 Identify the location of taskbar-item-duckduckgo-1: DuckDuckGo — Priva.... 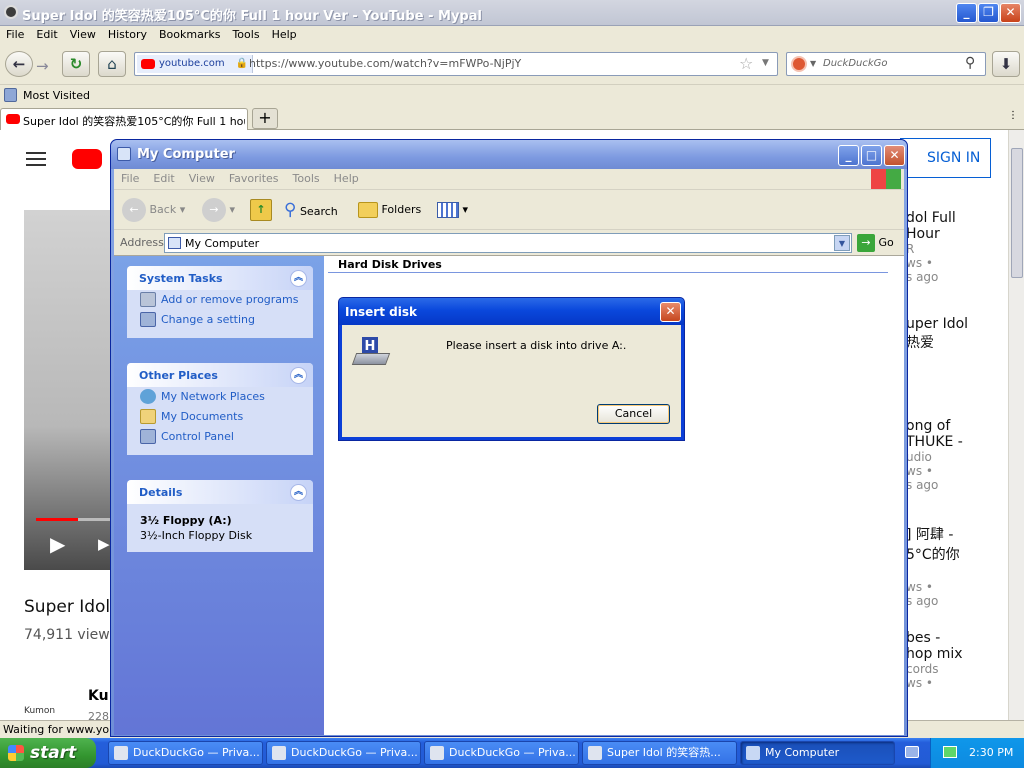
(185, 753).